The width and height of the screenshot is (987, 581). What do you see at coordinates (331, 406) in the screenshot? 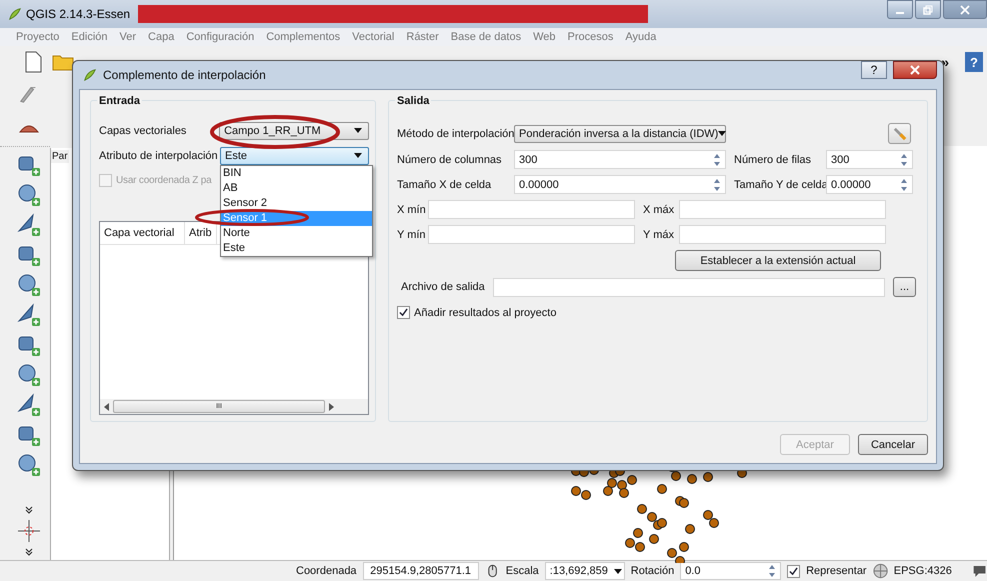
I see `right-arrow-icon` at bounding box center [331, 406].